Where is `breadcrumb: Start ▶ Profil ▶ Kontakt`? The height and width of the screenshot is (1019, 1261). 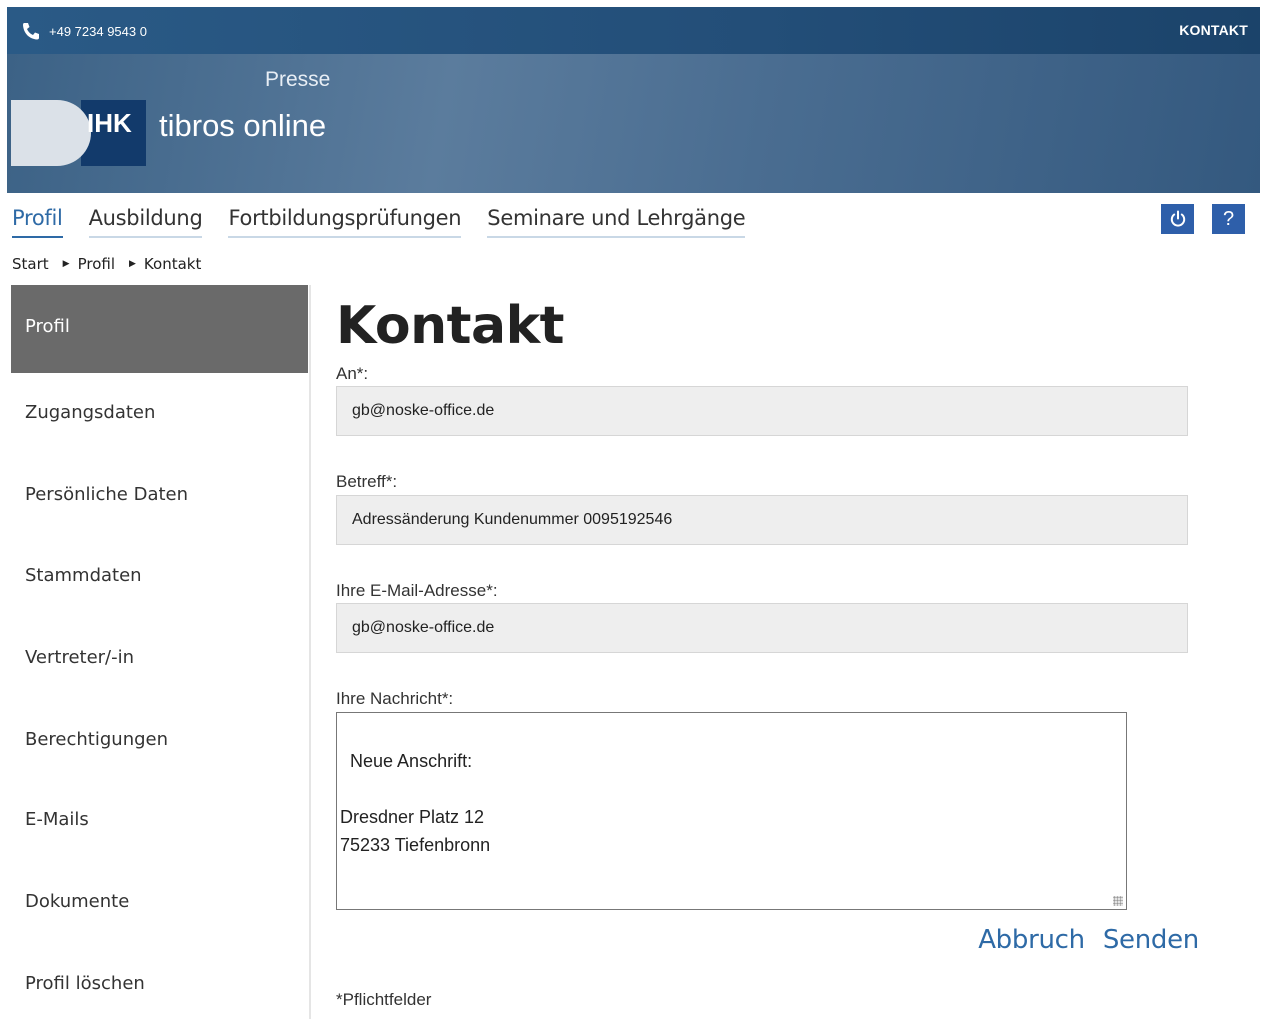 breadcrumb: Start ▶ Profil ▶ Kontakt is located at coordinates (106, 264).